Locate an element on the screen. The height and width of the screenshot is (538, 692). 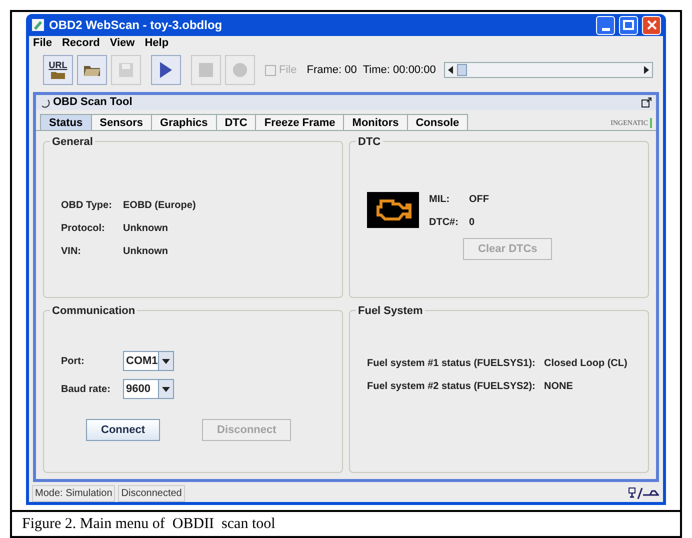
dropdown: COM1 is located at coordinates (148, 361).